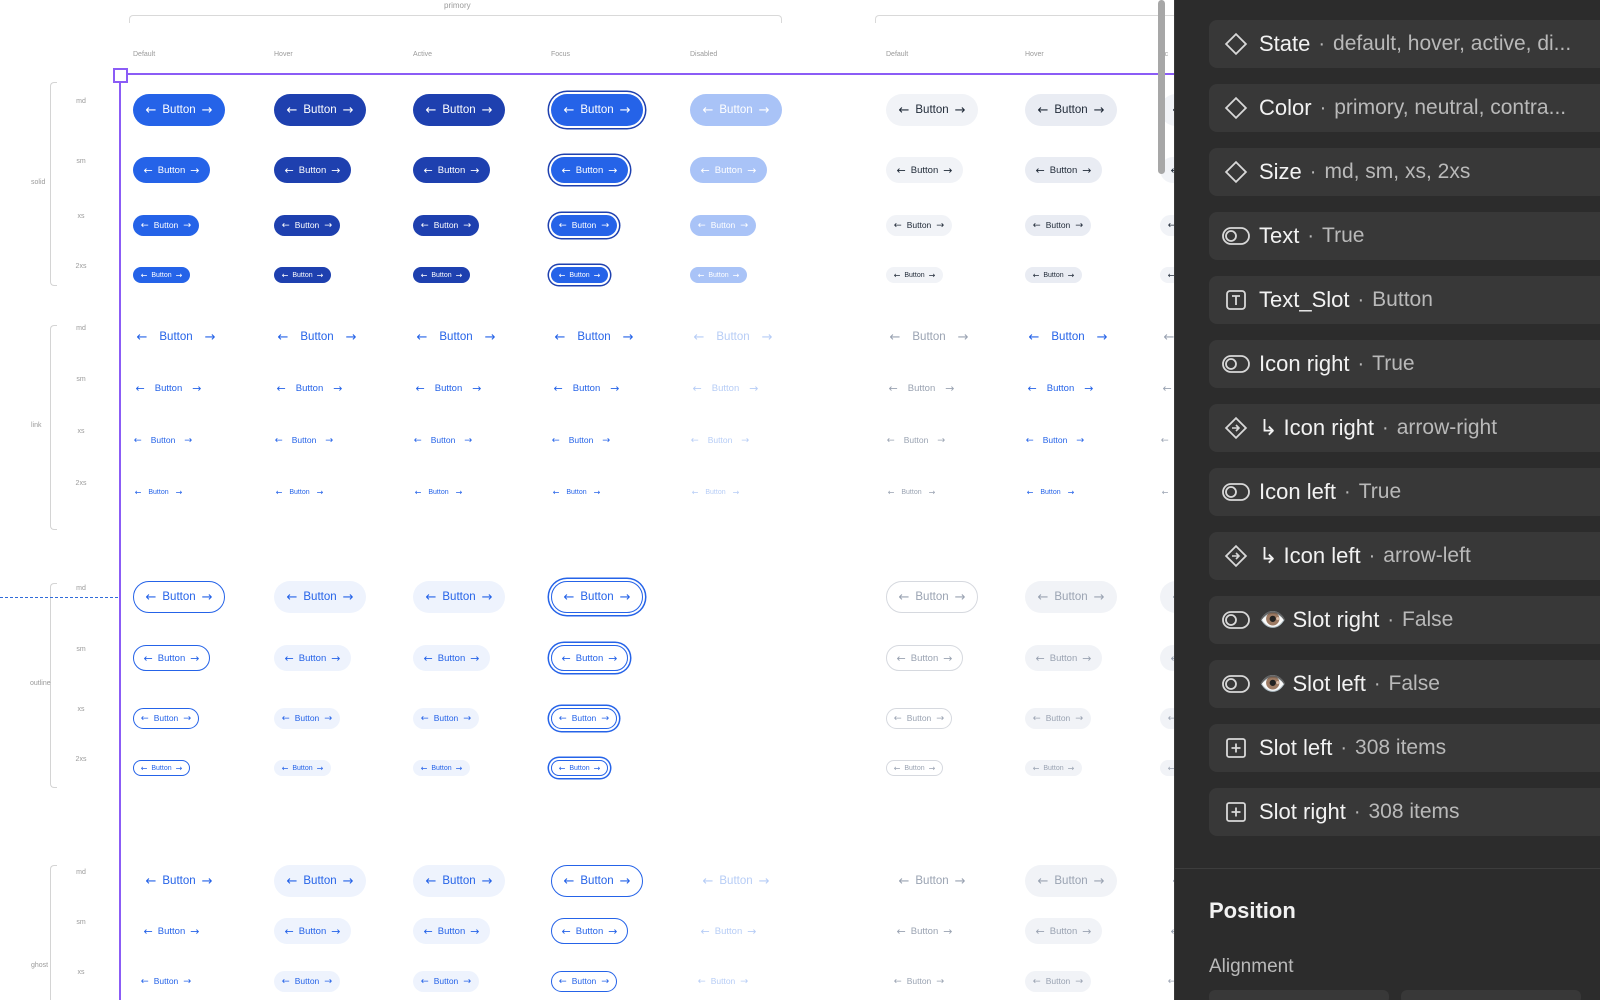 The height and width of the screenshot is (1000, 1600). I want to click on property-row: Text_Slot · Button, so click(1404, 300).